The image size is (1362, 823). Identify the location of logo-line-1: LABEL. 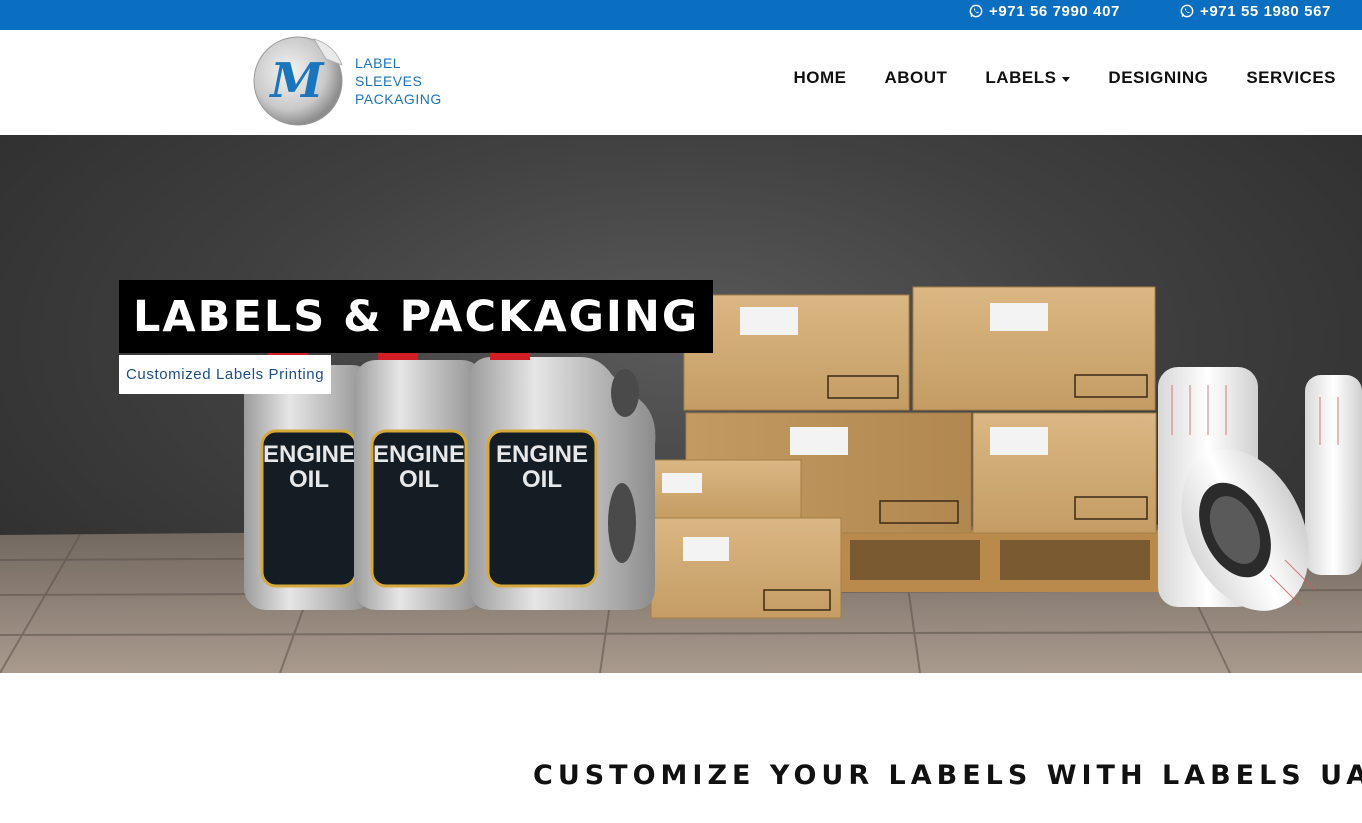
(378, 63).